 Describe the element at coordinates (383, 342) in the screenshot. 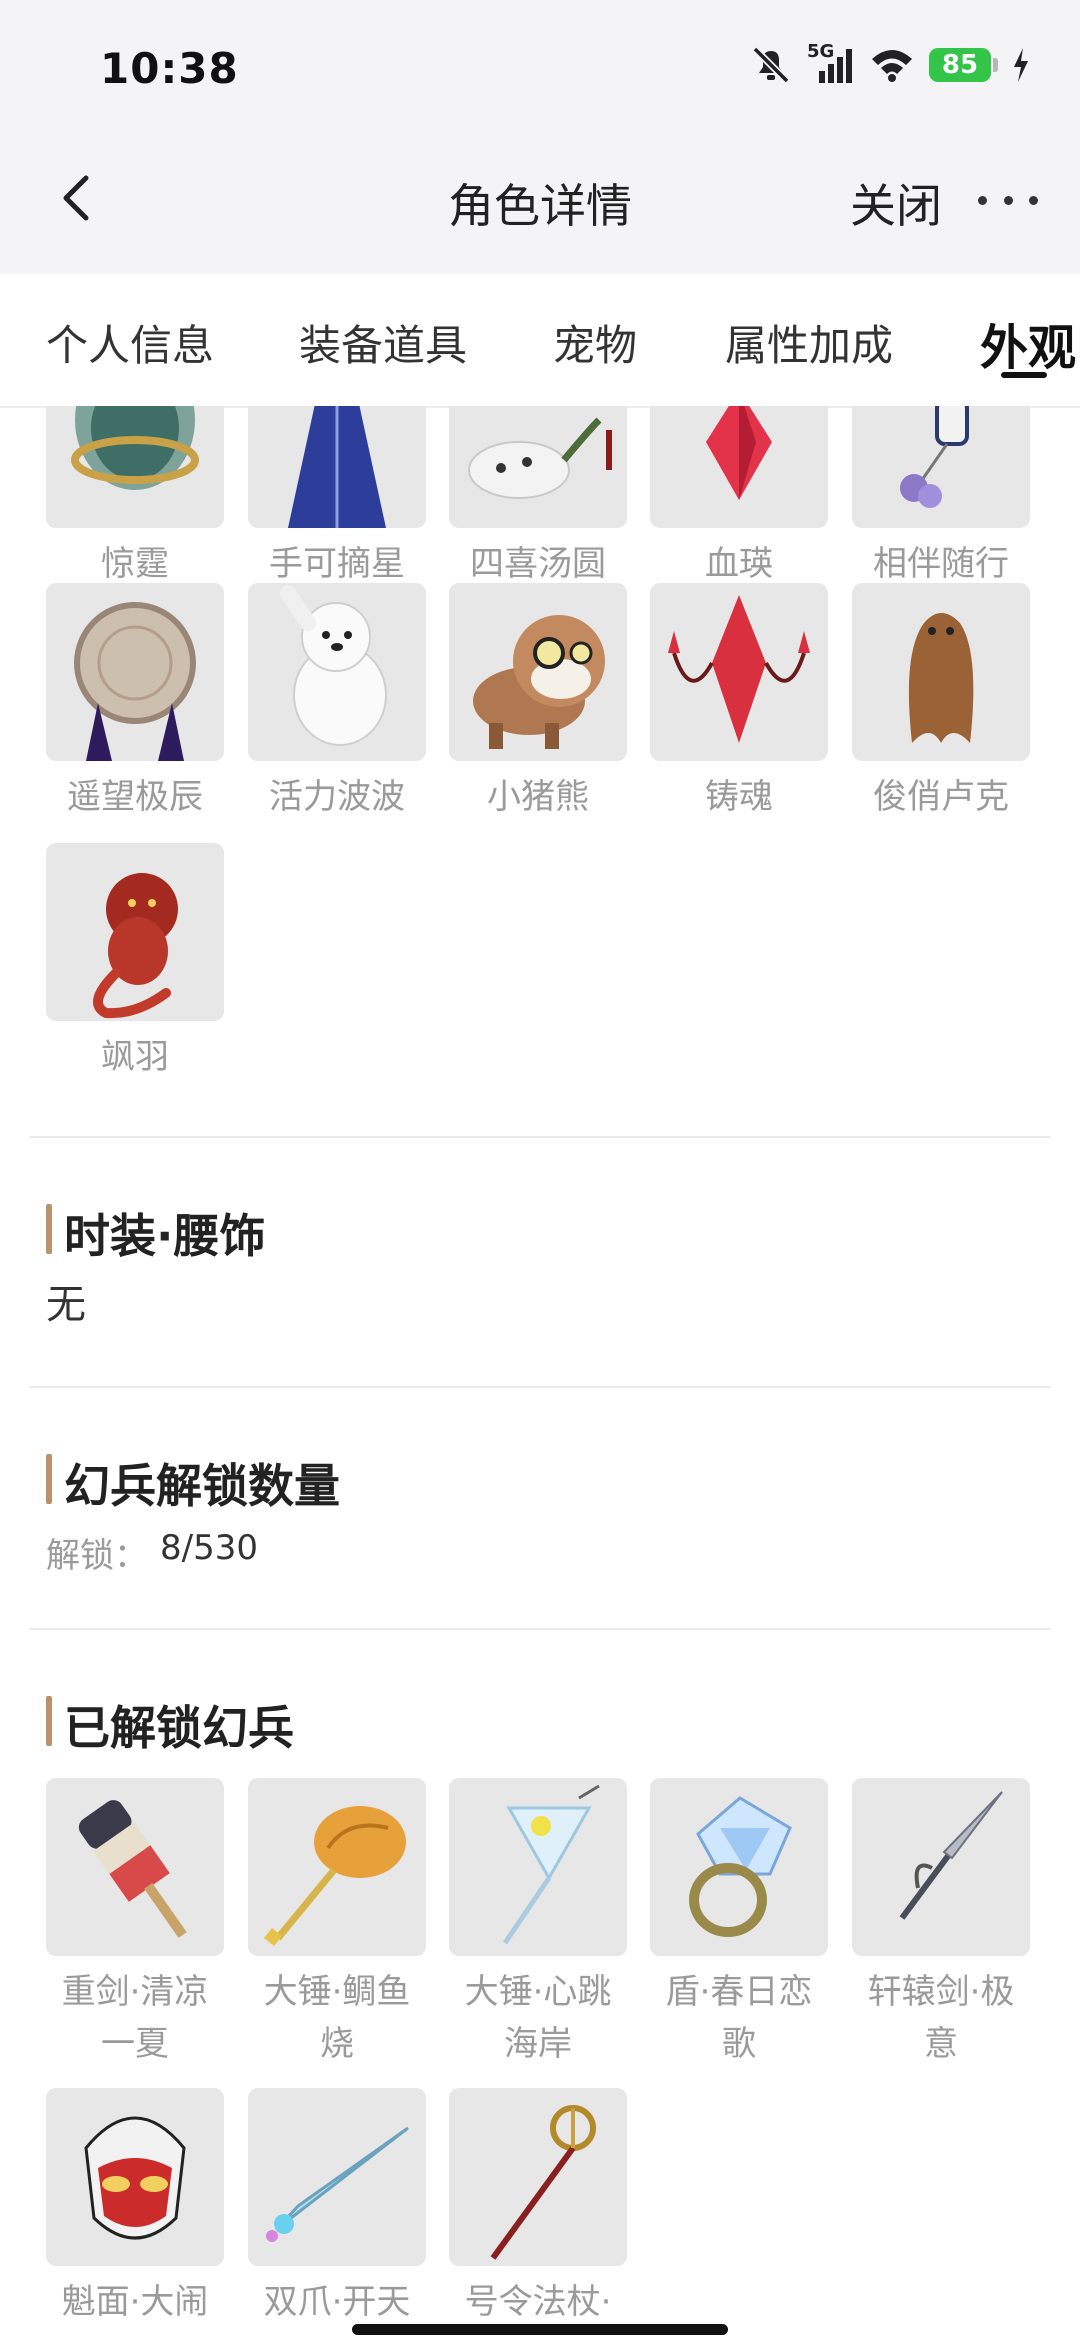

I see `tab-equipment: 装备道具` at that location.